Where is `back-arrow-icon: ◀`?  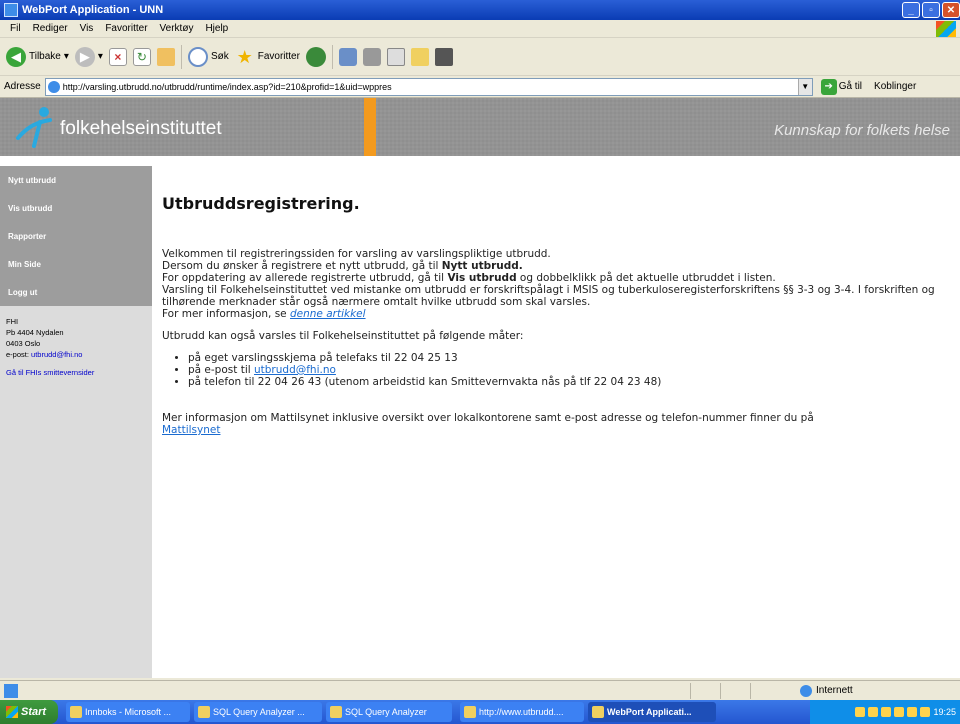
back-arrow-icon: ◀ is located at coordinates (16, 56).